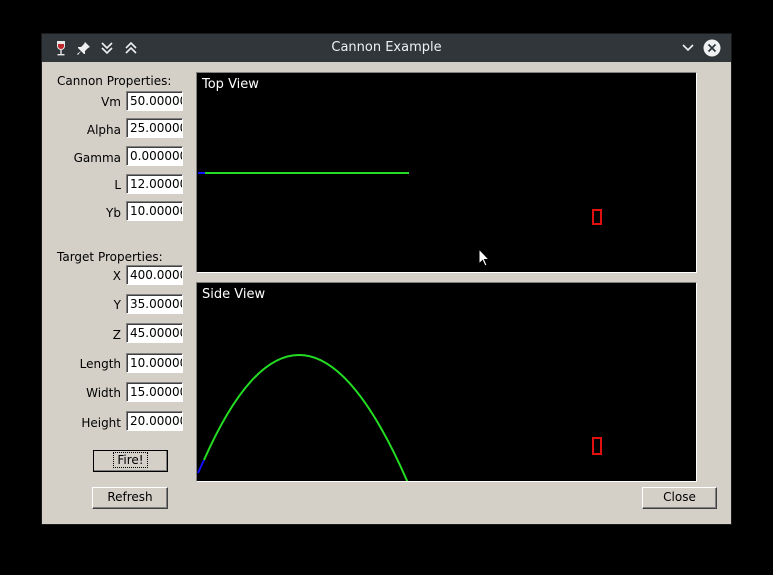 This screenshot has height=575, width=773. I want to click on gamma-field: 0.000000, so click(154, 156).